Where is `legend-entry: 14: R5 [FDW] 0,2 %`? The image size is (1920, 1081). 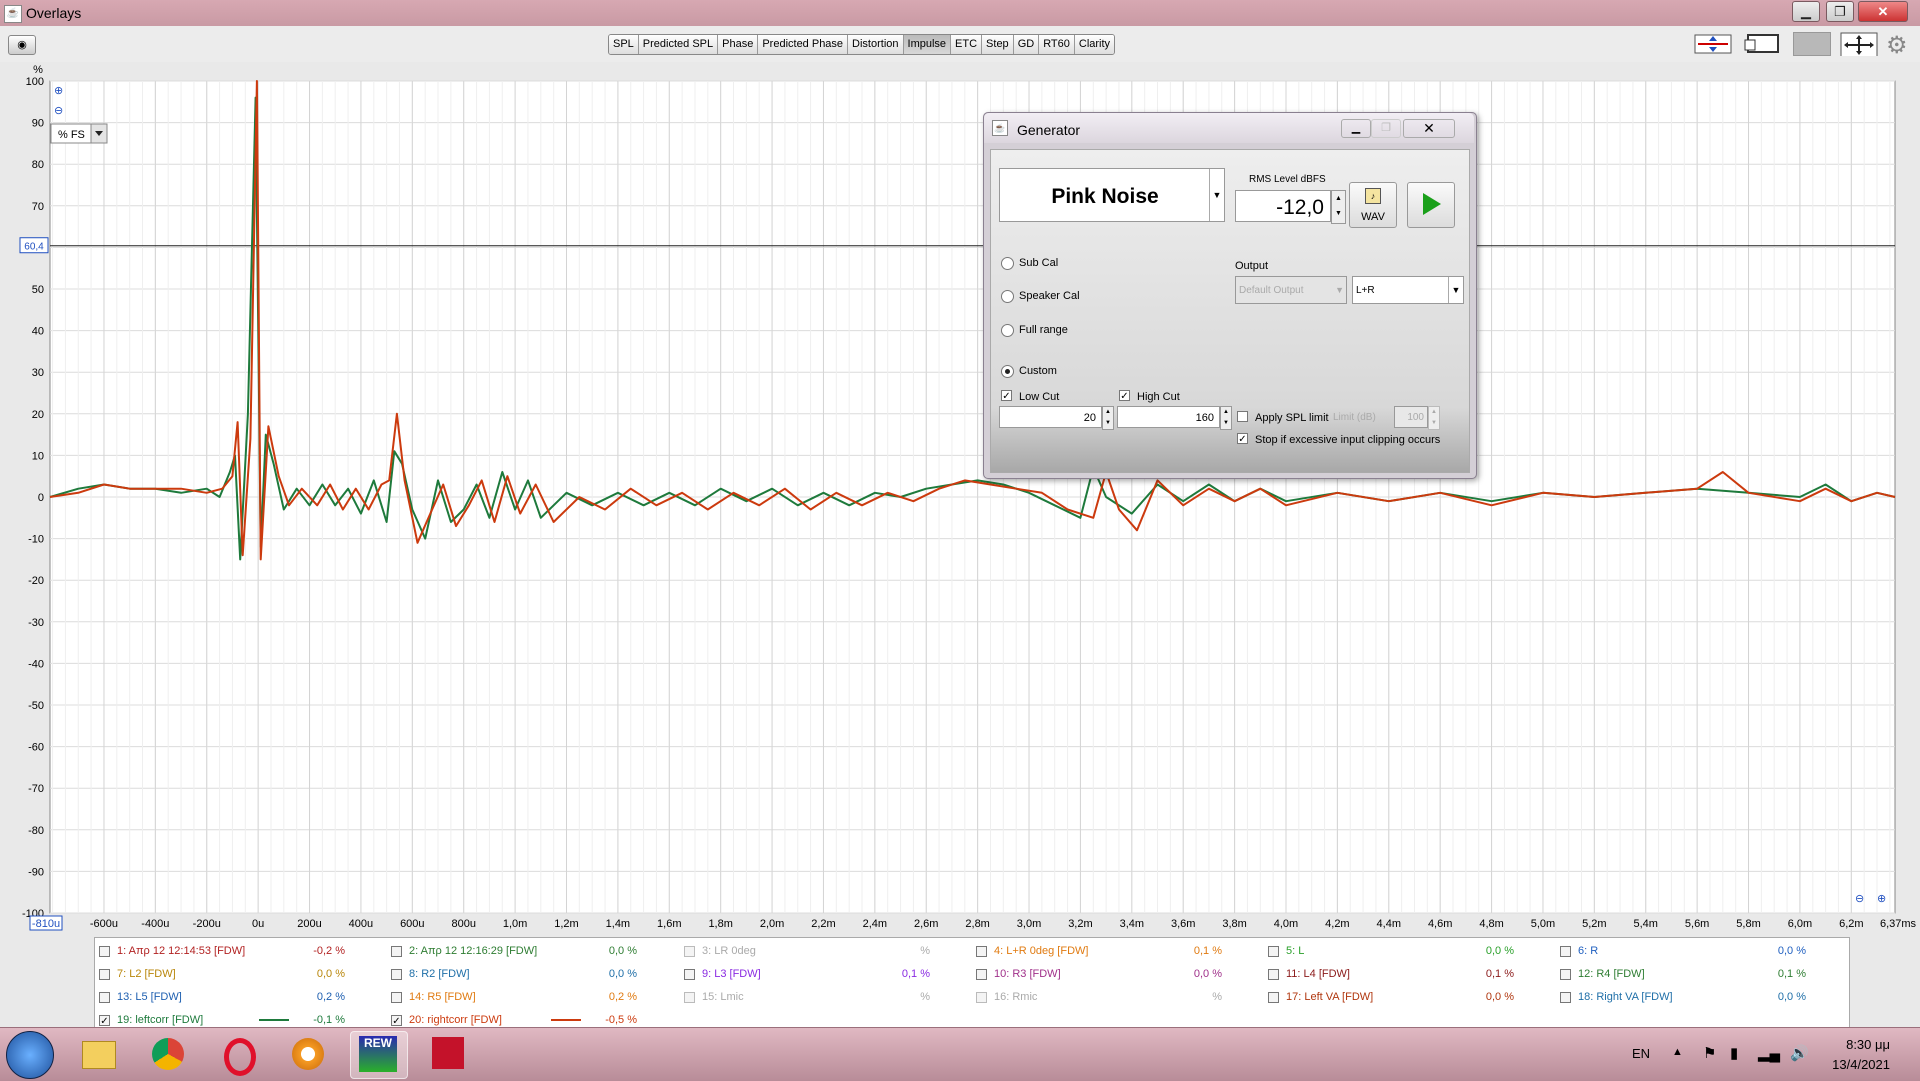
legend-entry: 14: R5 [FDW] 0,2 % is located at coordinates (531, 997).